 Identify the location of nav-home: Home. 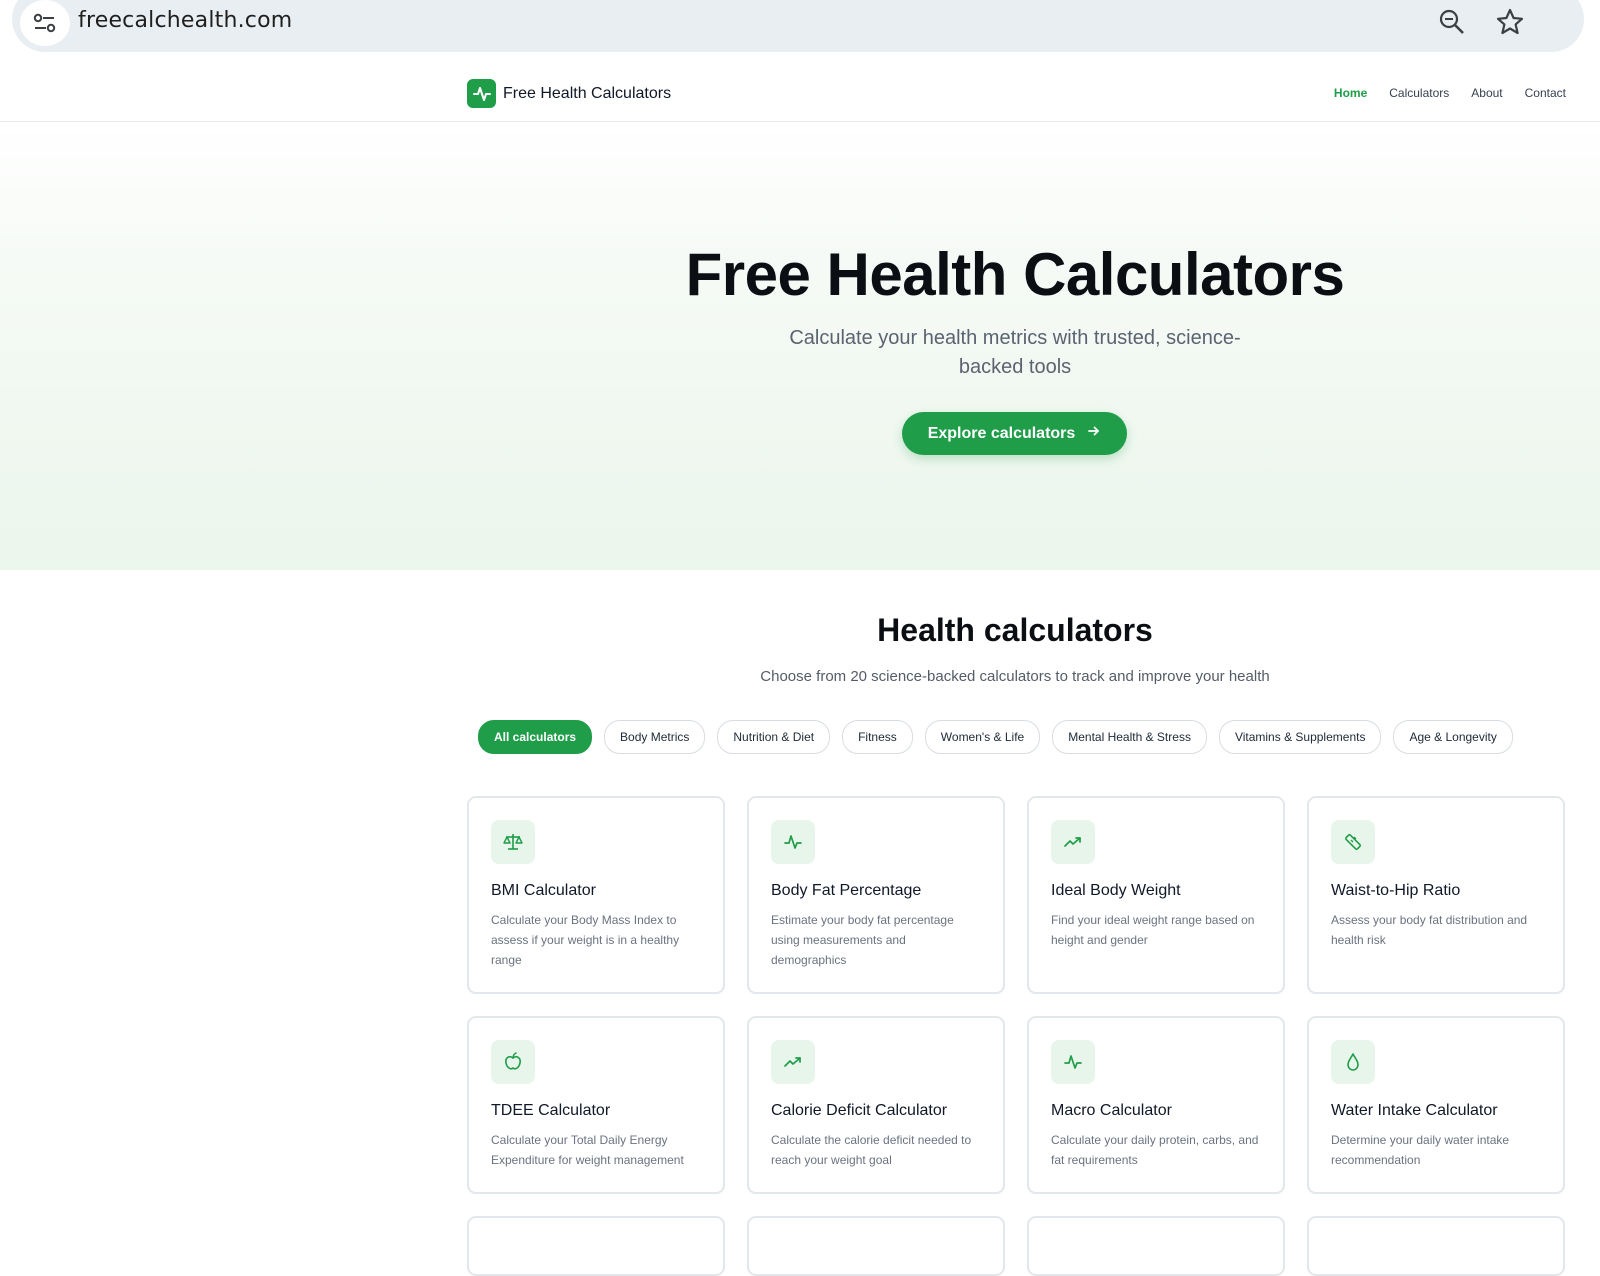
(1350, 93).